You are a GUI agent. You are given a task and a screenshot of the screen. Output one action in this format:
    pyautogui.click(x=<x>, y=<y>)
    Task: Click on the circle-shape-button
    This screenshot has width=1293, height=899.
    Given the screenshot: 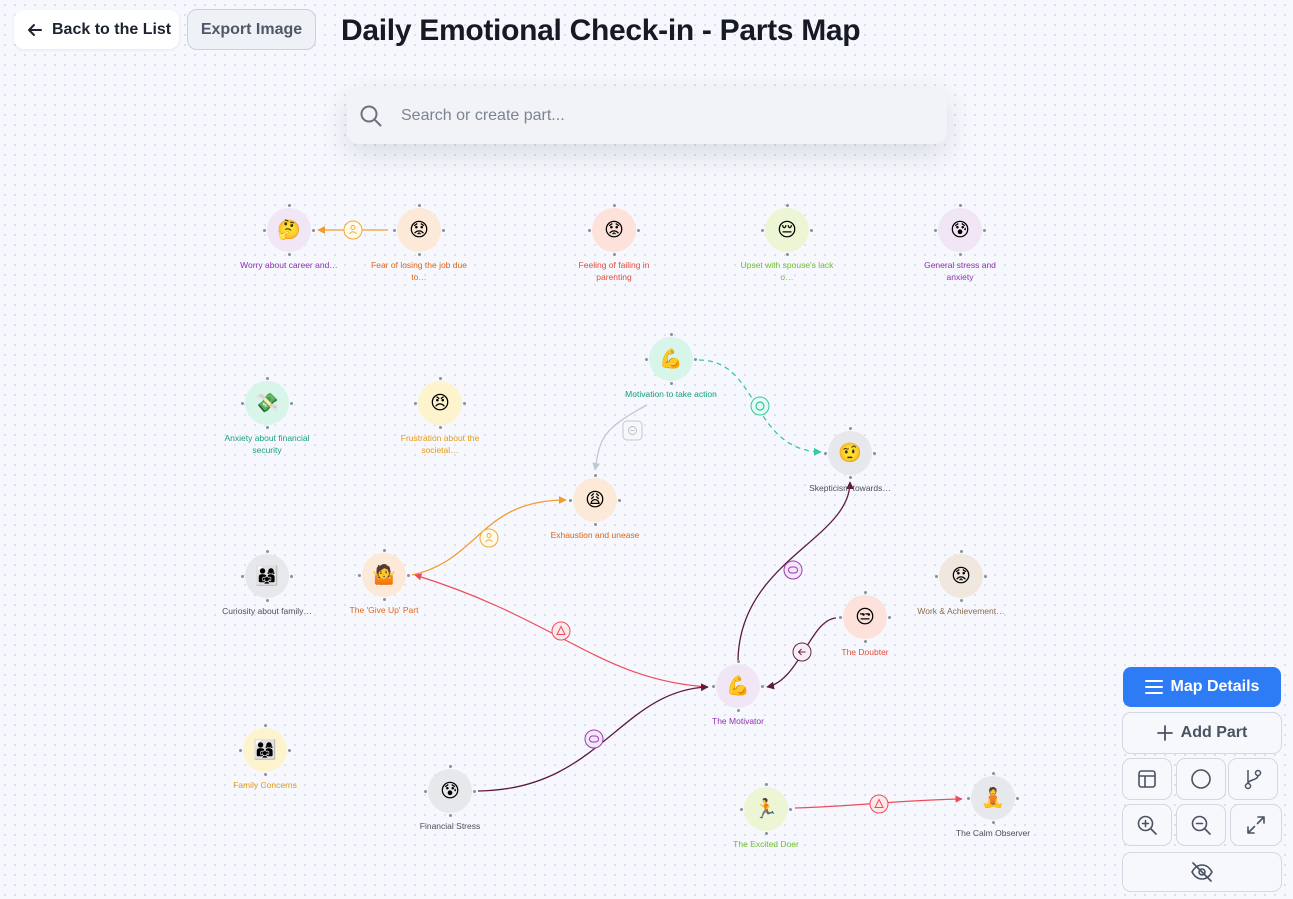 What is the action you would take?
    pyautogui.click(x=1201, y=779)
    